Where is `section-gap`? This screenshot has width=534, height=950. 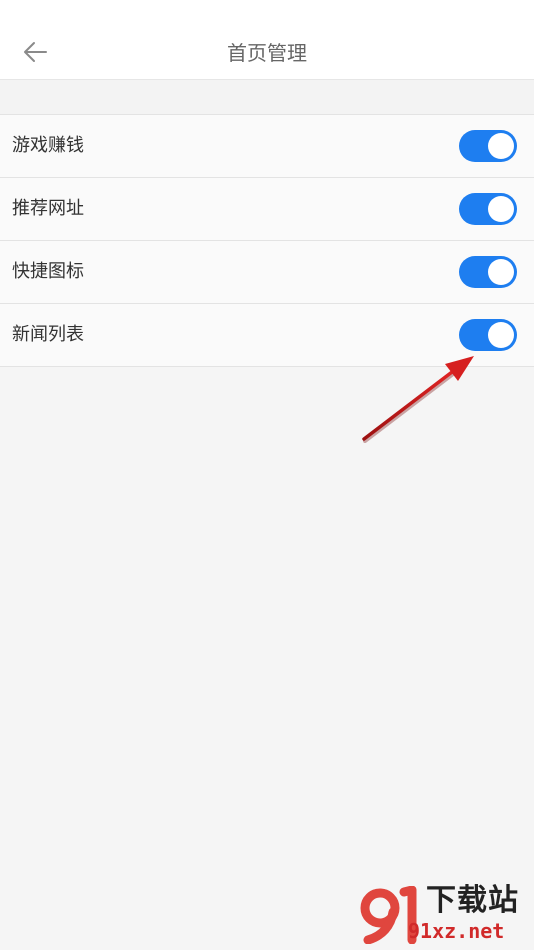
section-gap is located at coordinates (267, 97).